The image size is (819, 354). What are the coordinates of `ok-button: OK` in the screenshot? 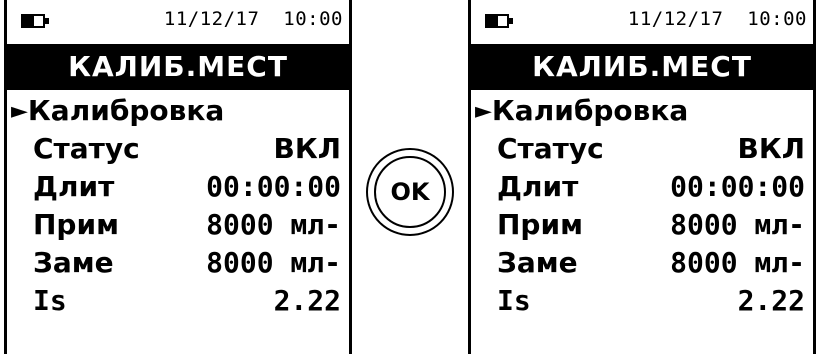 It's located at (410, 192).